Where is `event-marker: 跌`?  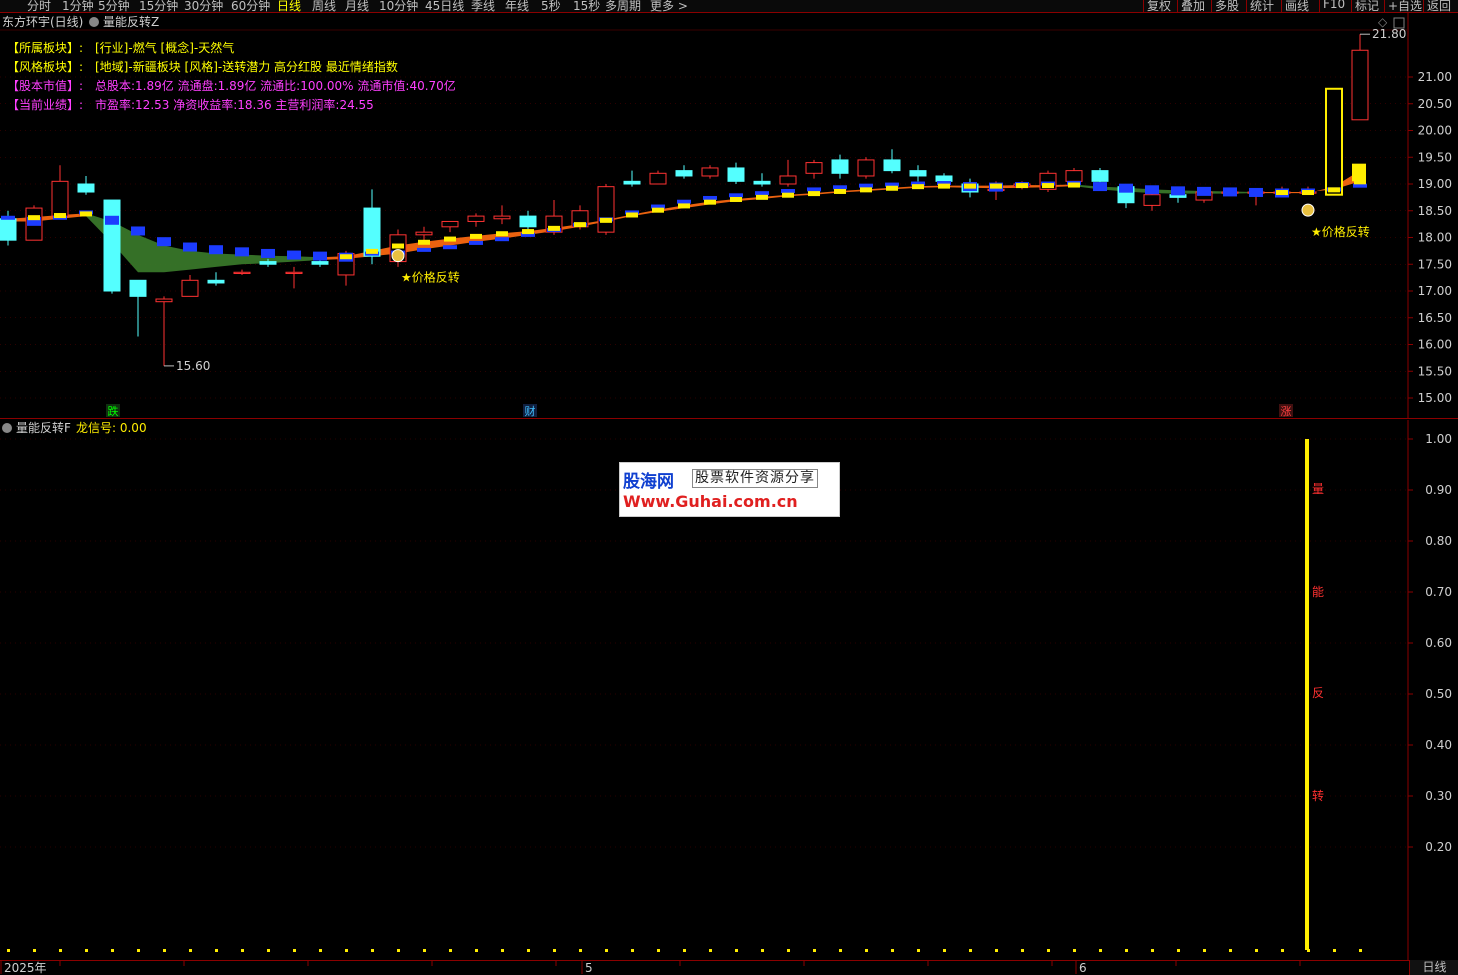
event-marker: 跌 is located at coordinates (113, 411).